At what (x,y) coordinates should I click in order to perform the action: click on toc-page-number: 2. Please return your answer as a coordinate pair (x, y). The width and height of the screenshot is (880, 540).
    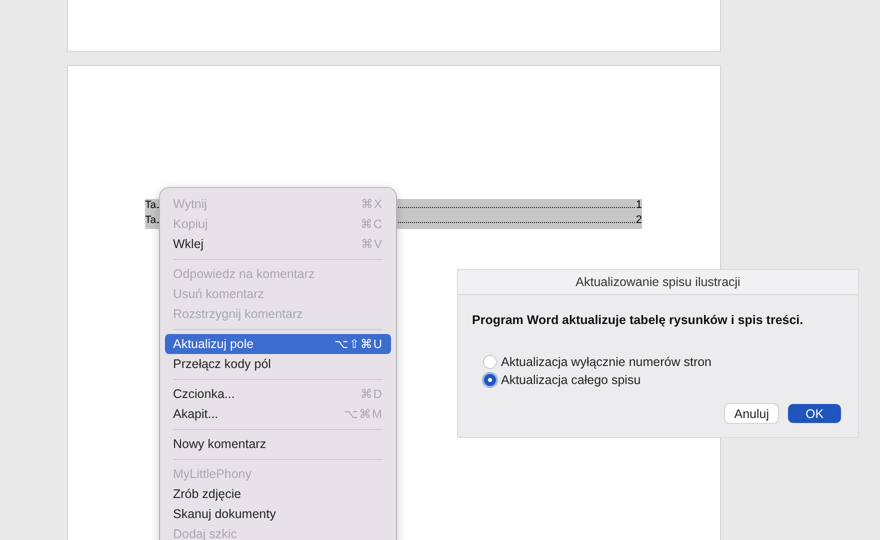
    Looking at the image, I should click on (639, 220).